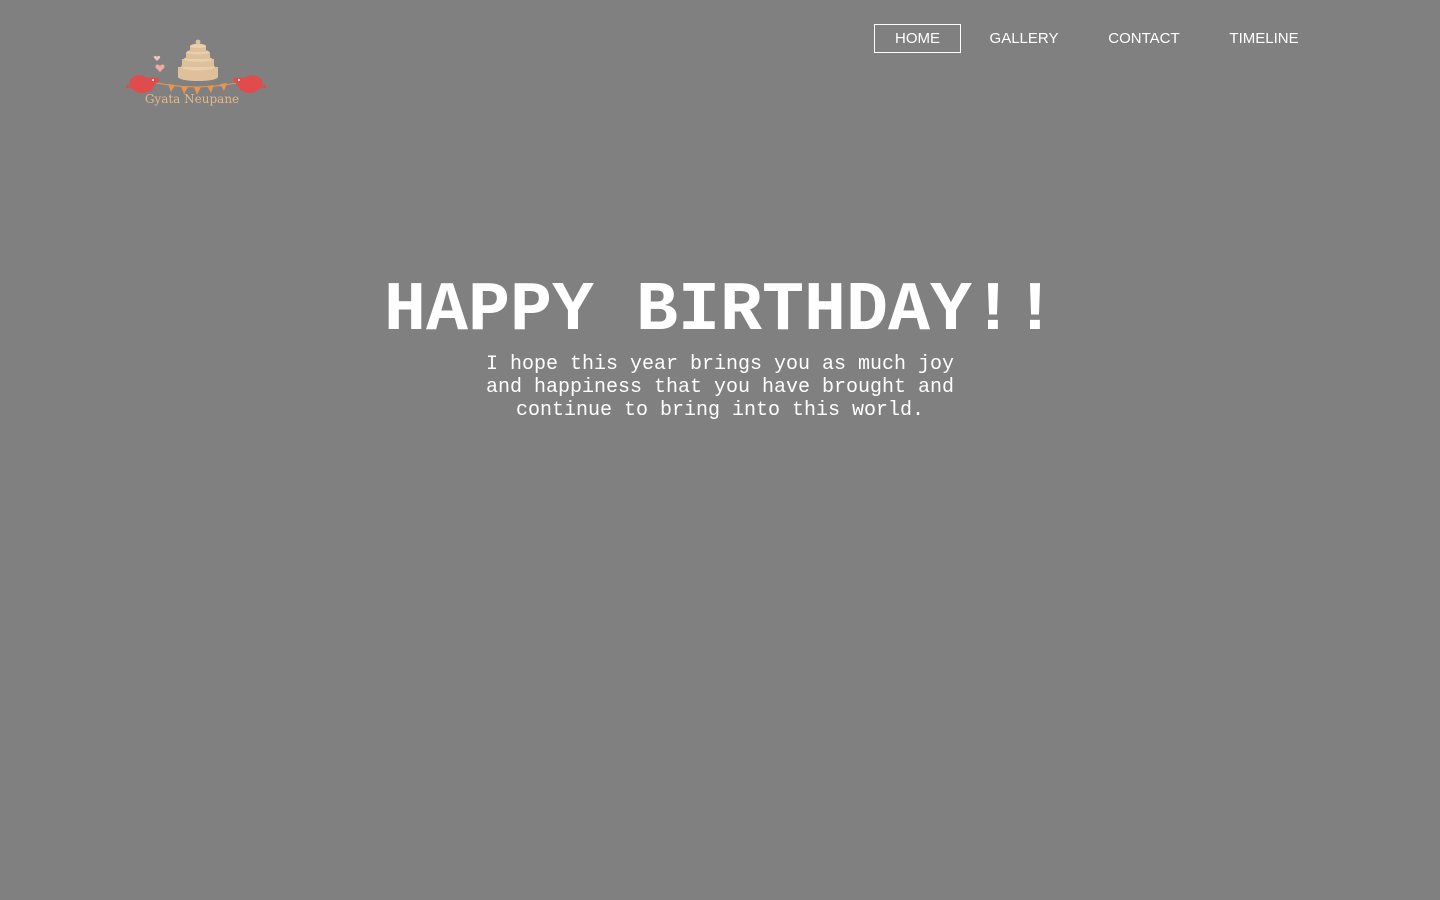  What do you see at coordinates (917, 38) in the screenshot?
I see `nav-home-link: HOME` at bounding box center [917, 38].